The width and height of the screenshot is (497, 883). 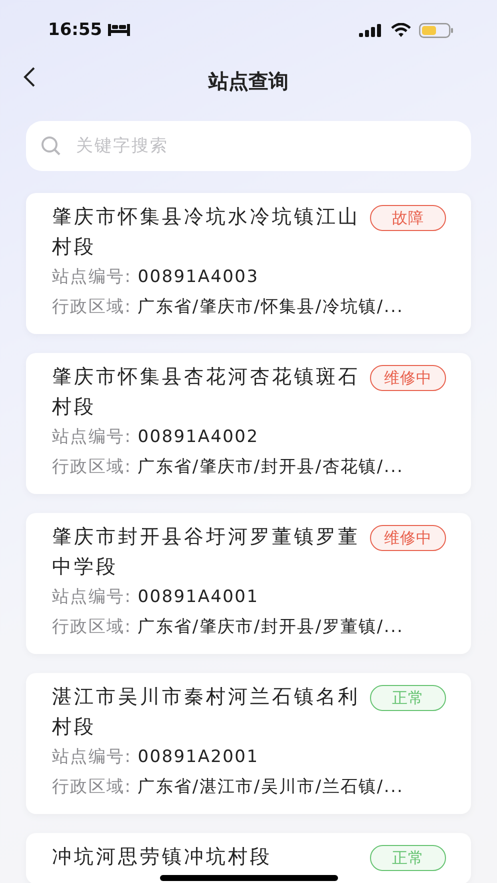 What do you see at coordinates (401, 30) in the screenshot?
I see `wifi-icon` at bounding box center [401, 30].